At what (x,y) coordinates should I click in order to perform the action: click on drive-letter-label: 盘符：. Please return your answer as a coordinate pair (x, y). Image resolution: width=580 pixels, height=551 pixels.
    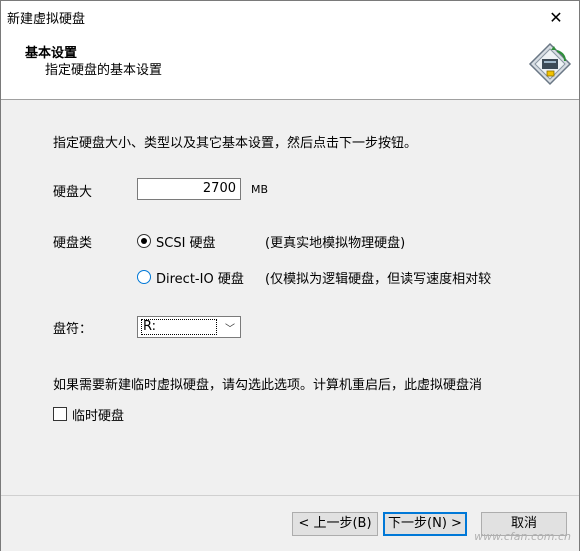
    Looking at the image, I should click on (73, 329).